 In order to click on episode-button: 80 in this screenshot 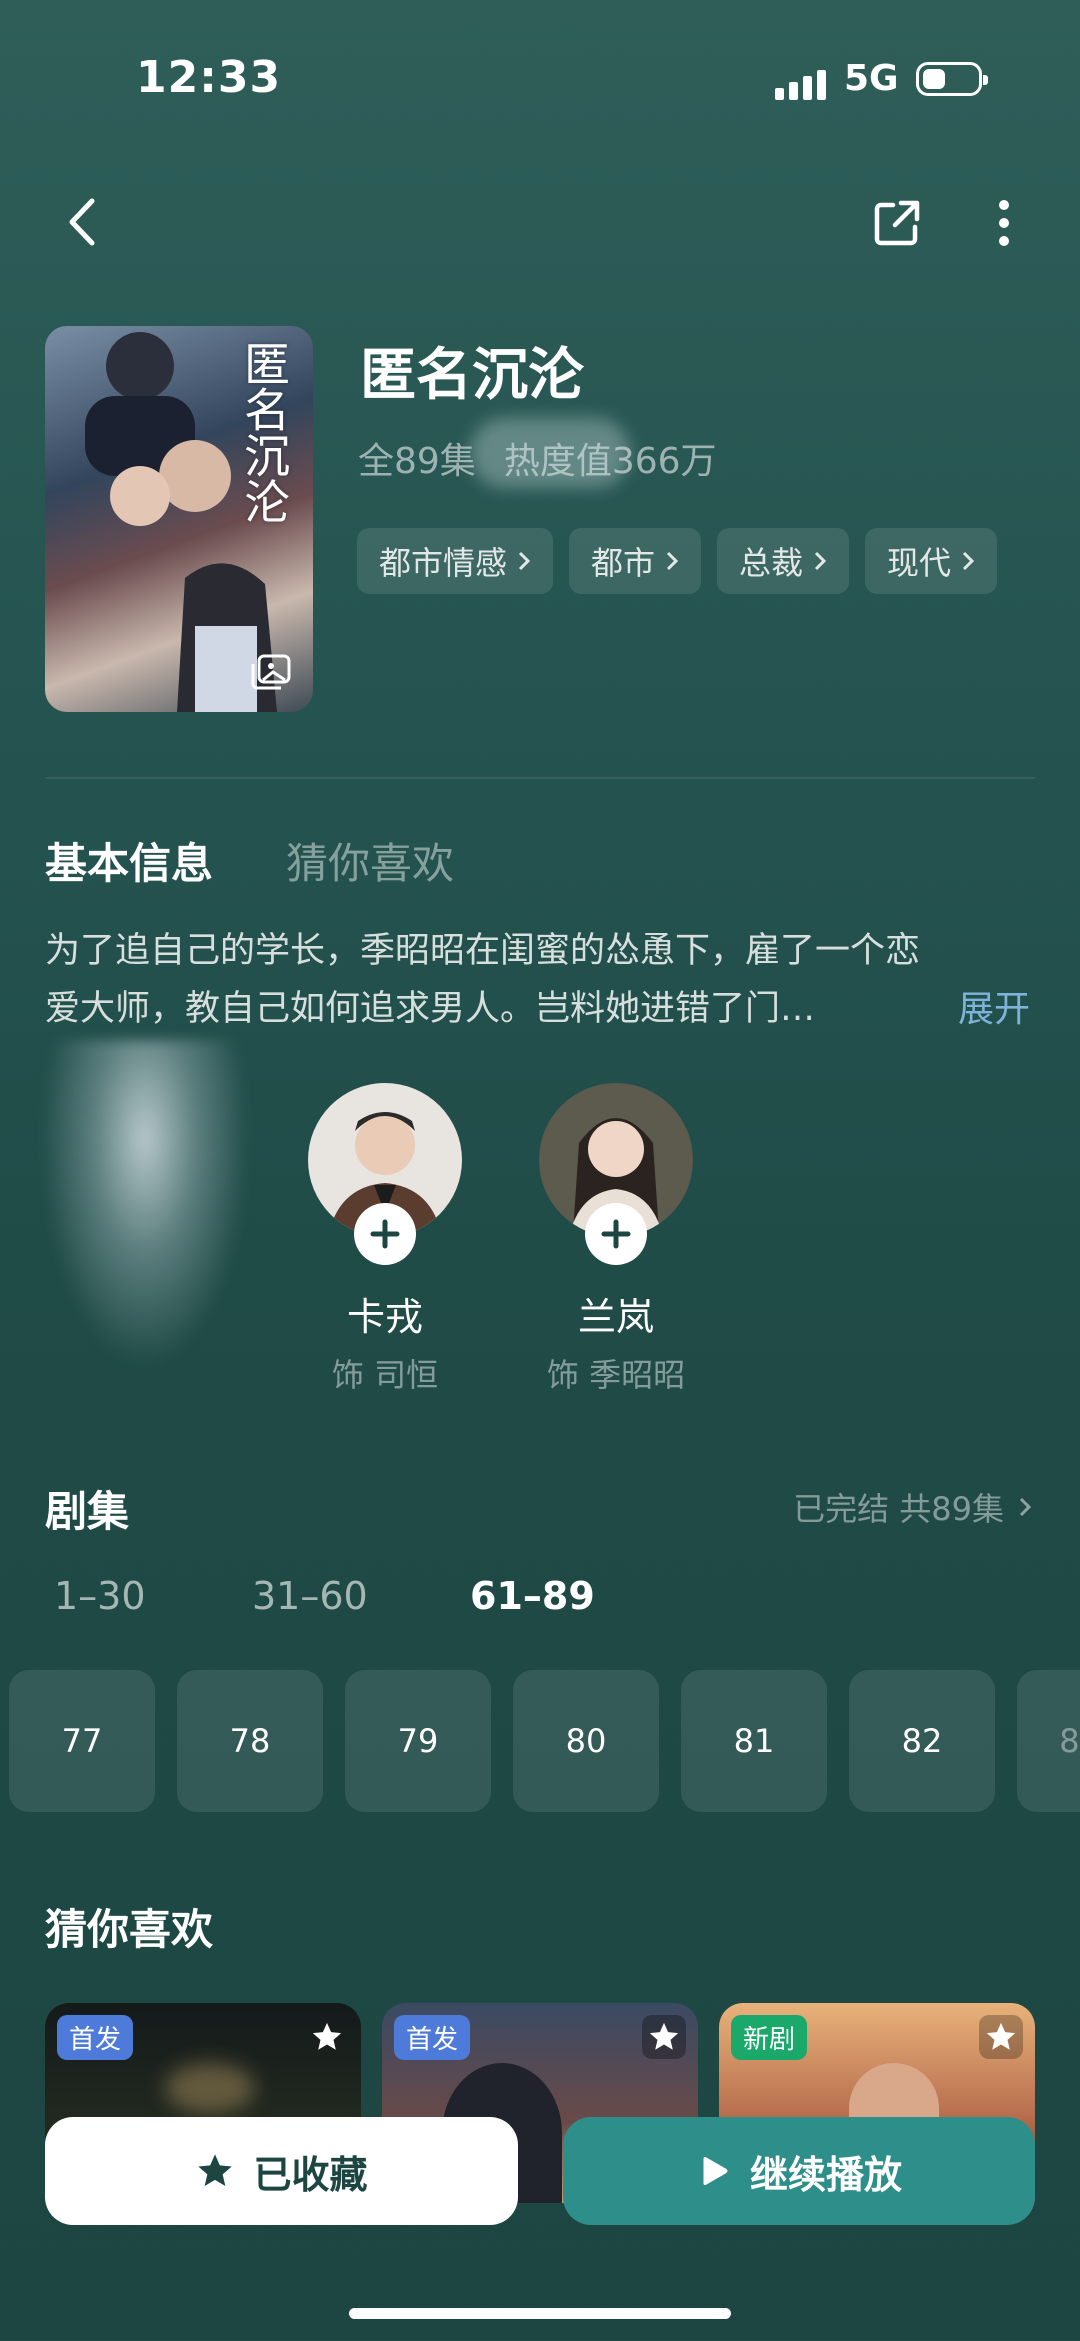, I will do `click(586, 1741)`.